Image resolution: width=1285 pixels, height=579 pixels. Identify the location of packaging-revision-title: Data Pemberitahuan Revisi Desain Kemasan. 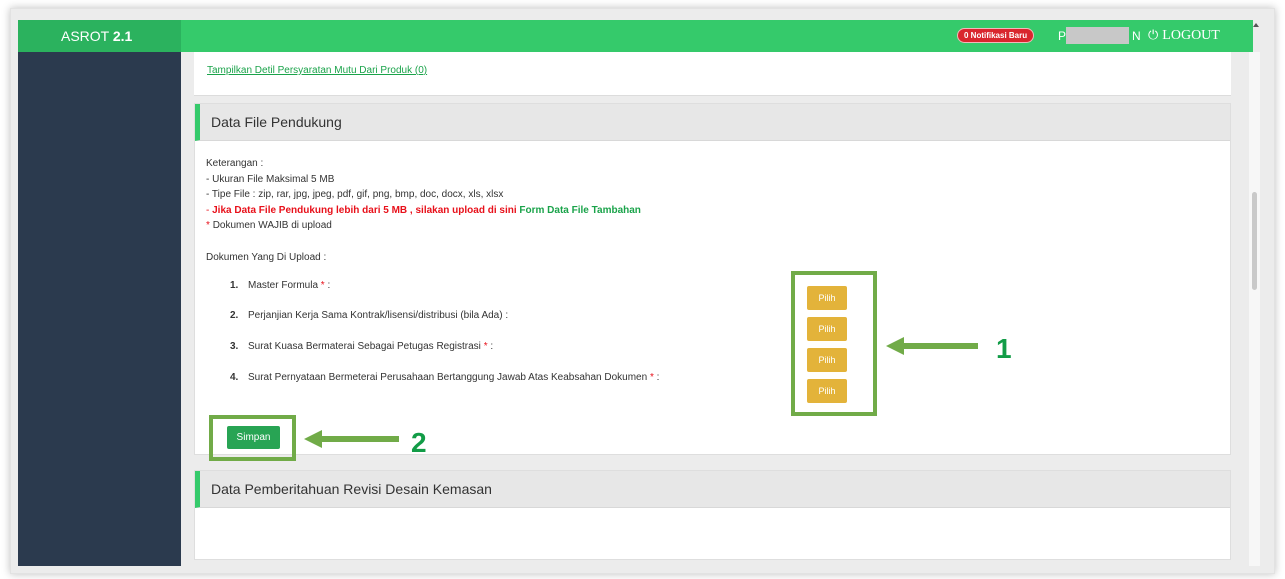
(712, 489).